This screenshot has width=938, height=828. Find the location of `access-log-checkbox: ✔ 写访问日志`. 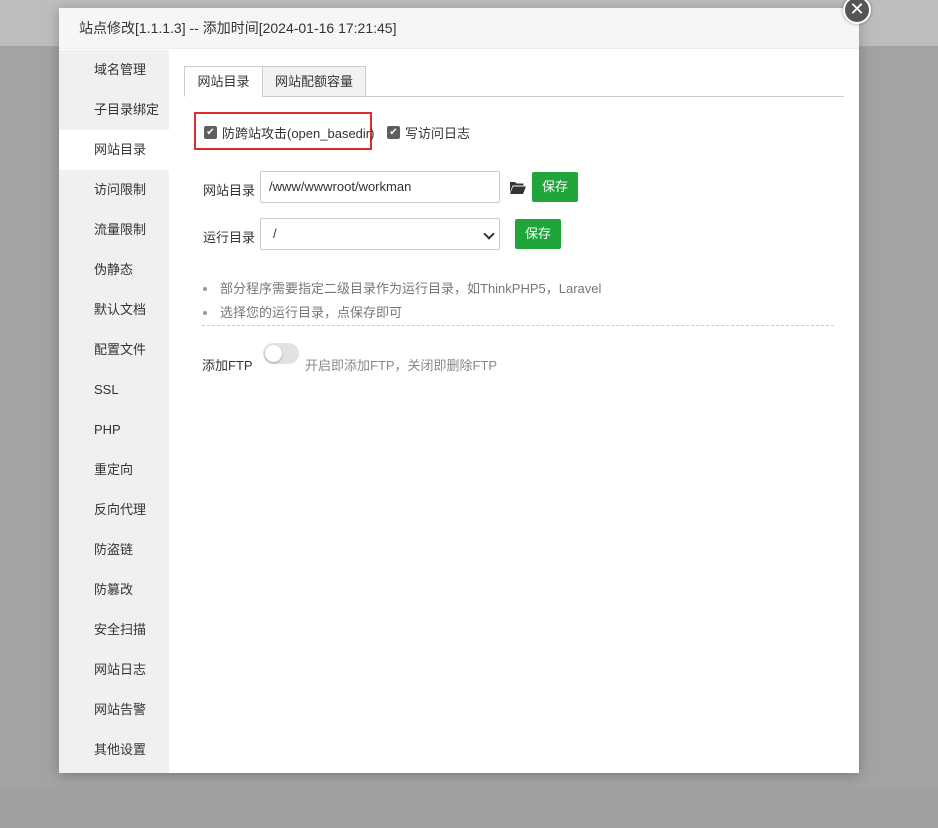

access-log-checkbox: ✔ 写访问日志 is located at coordinates (428, 132).